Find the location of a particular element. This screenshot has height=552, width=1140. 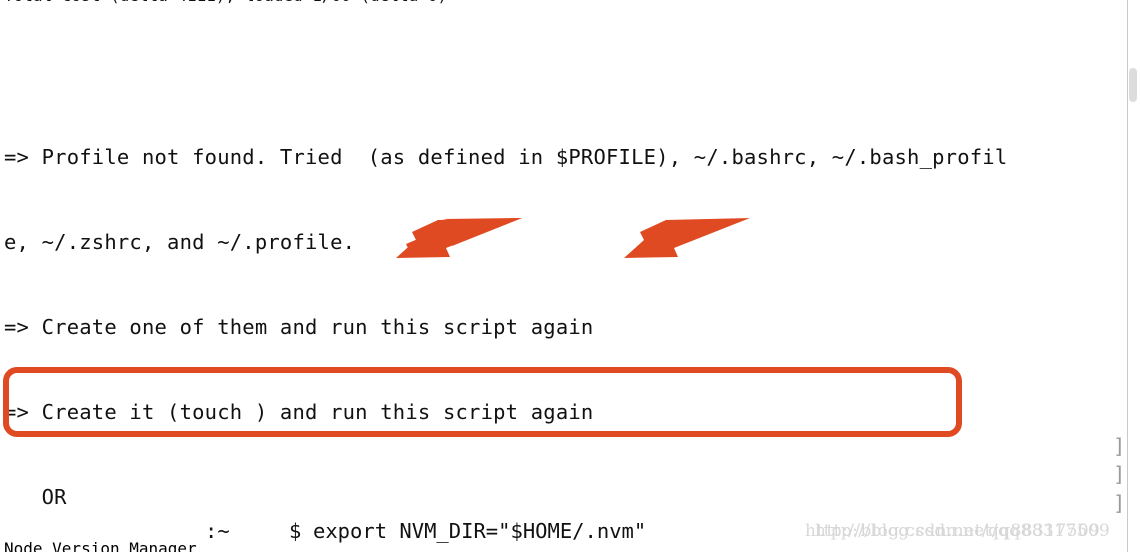

edge-bracket-glyphs: ] ] ] is located at coordinates (1119, 474).